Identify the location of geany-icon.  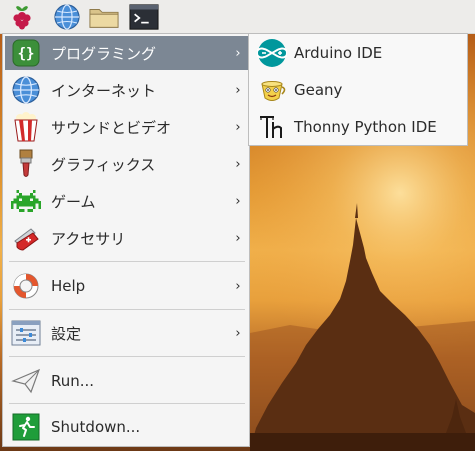
(273, 91).